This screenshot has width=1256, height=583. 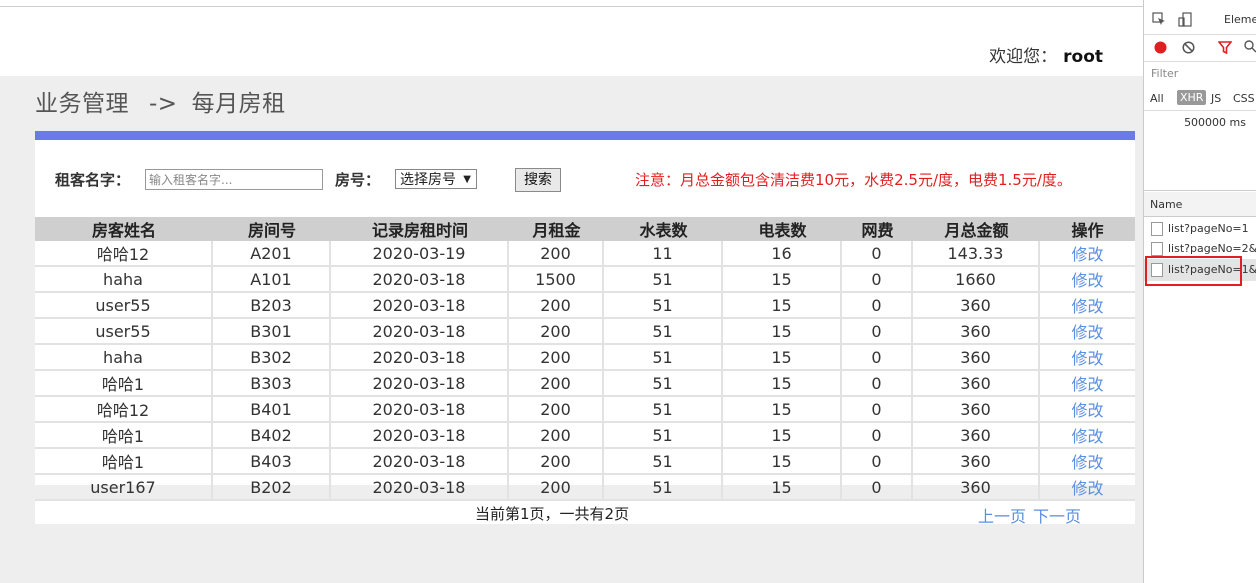 I want to click on page-info: 当前第1页，一共有2页, so click(x=552, y=514).